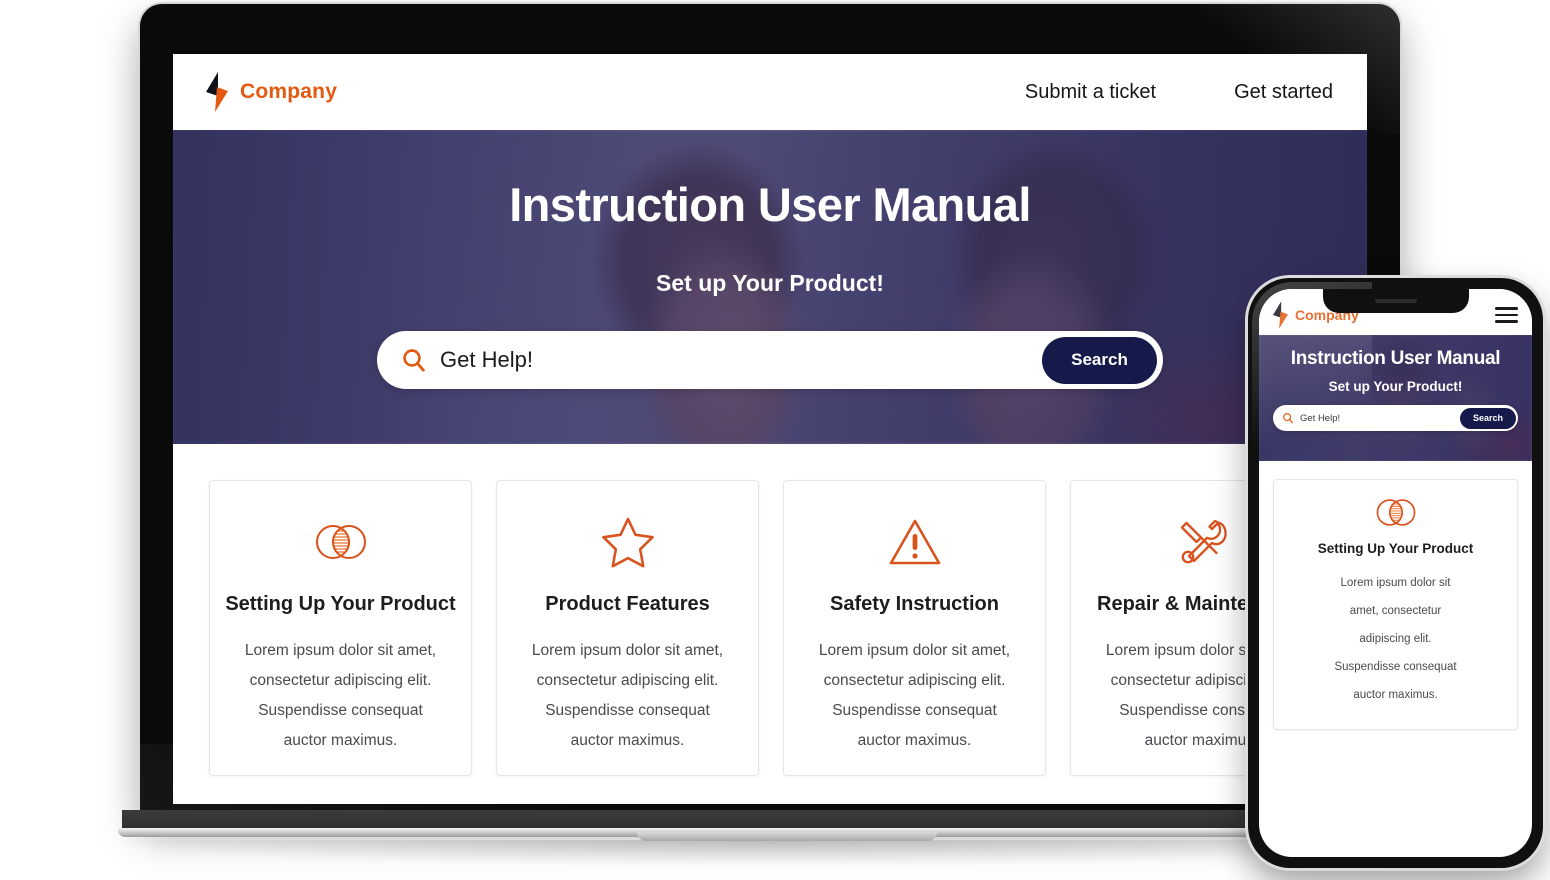  What do you see at coordinates (628, 542) in the screenshot?
I see `star-icon` at bounding box center [628, 542].